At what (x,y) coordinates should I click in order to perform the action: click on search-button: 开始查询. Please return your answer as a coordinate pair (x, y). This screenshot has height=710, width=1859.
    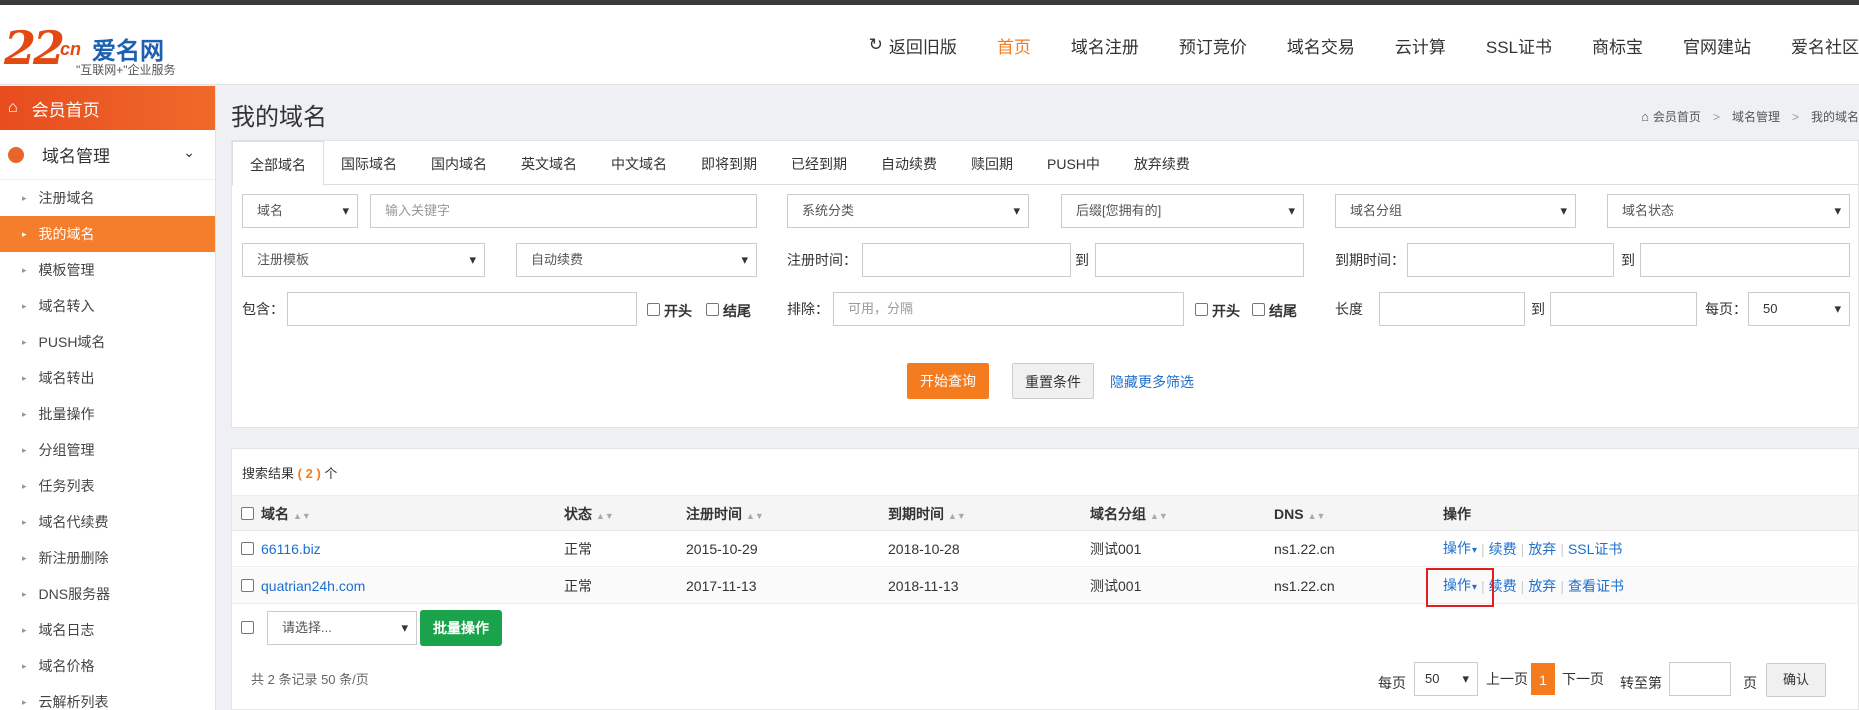
    Looking at the image, I should click on (948, 381).